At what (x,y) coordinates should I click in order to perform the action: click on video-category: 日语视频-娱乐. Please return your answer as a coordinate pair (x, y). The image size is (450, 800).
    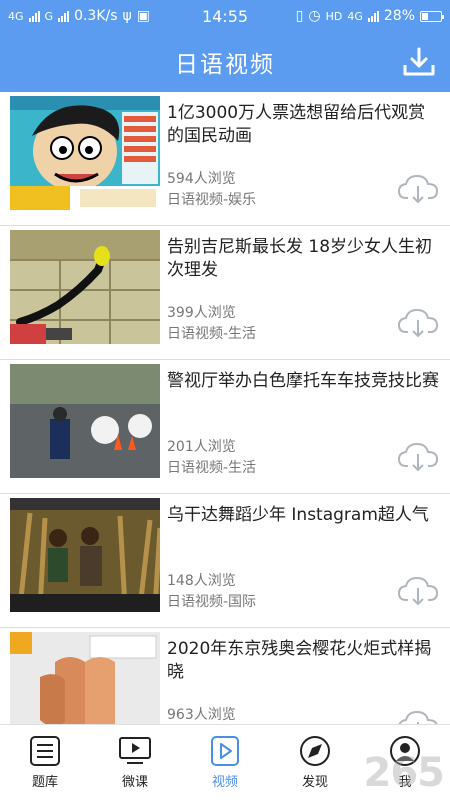
    Looking at the image, I should click on (212, 200).